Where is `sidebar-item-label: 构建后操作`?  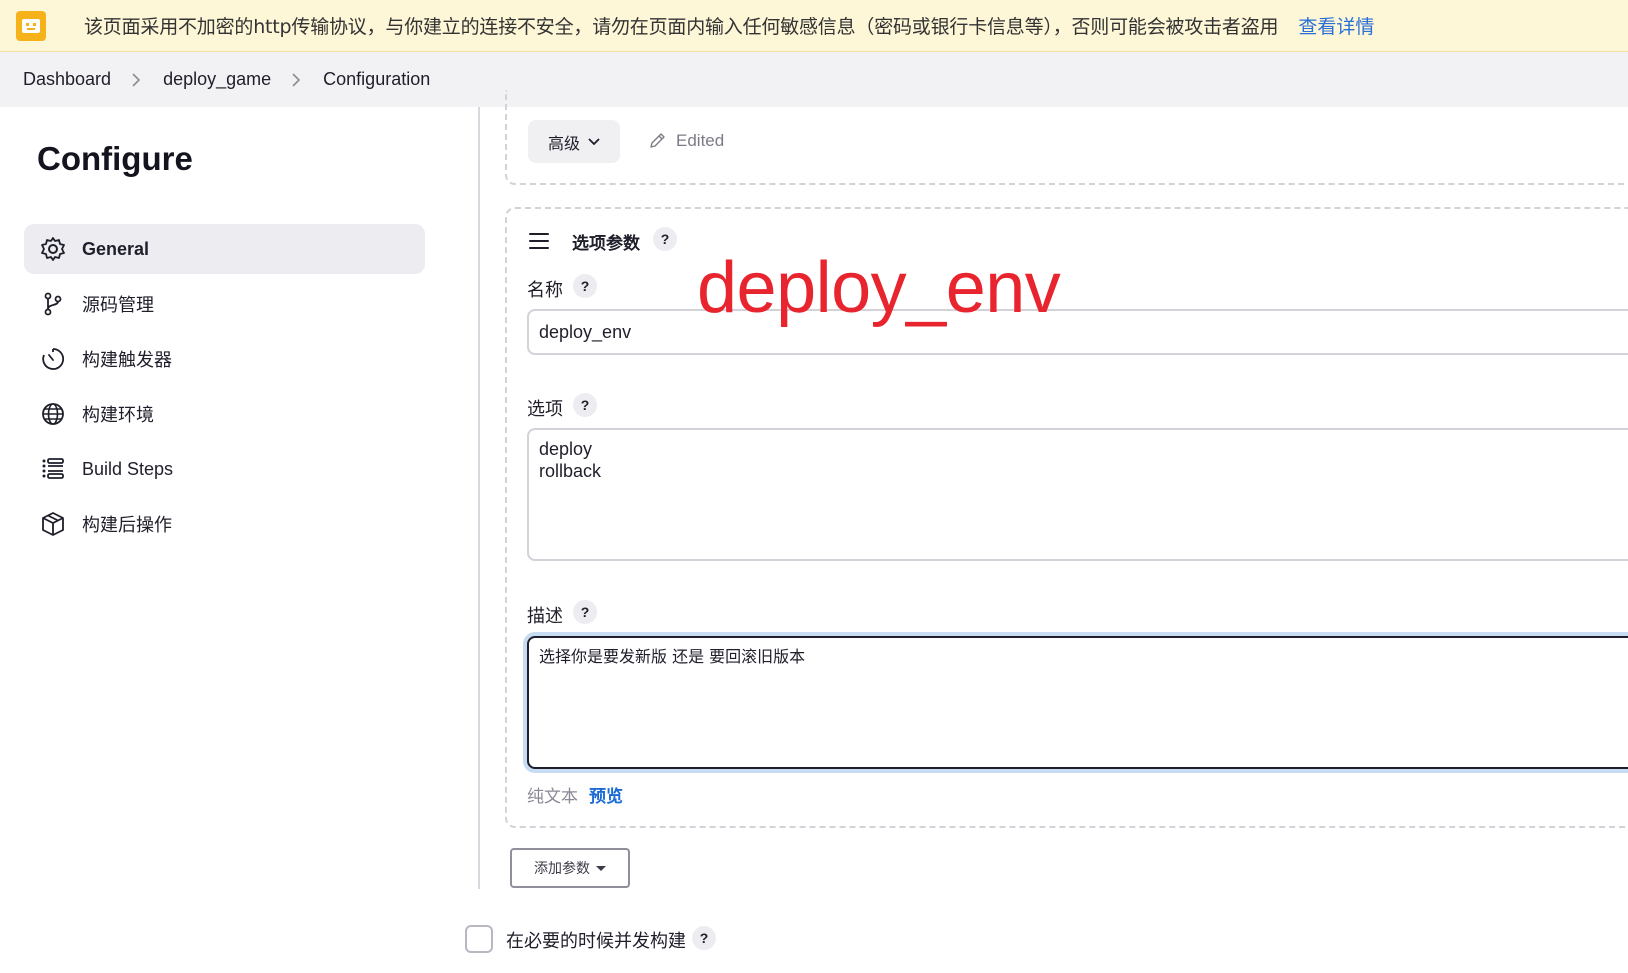 sidebar-item-label: 构建后操作 is located at coordinates (127, 525).